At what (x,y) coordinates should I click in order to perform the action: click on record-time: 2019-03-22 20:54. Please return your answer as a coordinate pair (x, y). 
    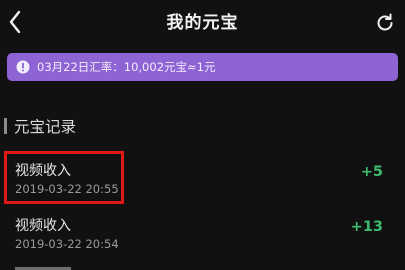
    Looking at the image, I should click on (67, 244).